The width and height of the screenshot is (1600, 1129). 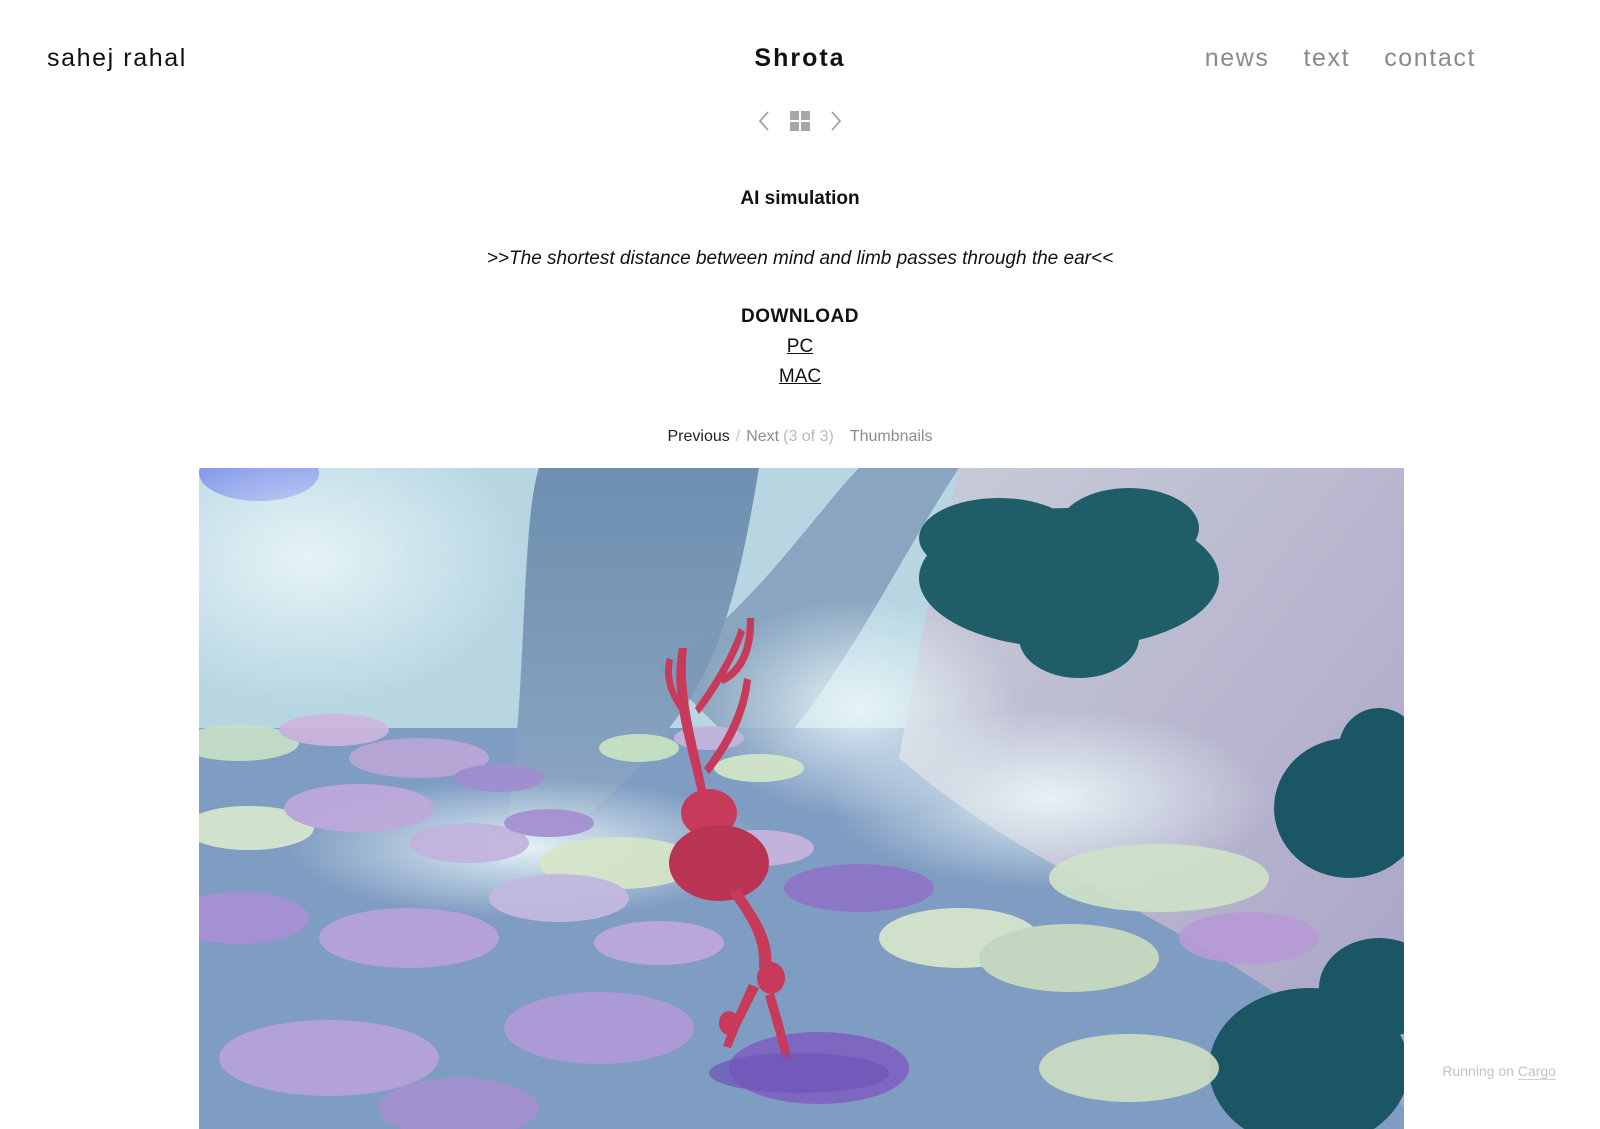 What do you see at coordinates (808, 436) in the screenshot?
I see `slideshow-count: (3 of 3)` at bounding box center [808, 436].